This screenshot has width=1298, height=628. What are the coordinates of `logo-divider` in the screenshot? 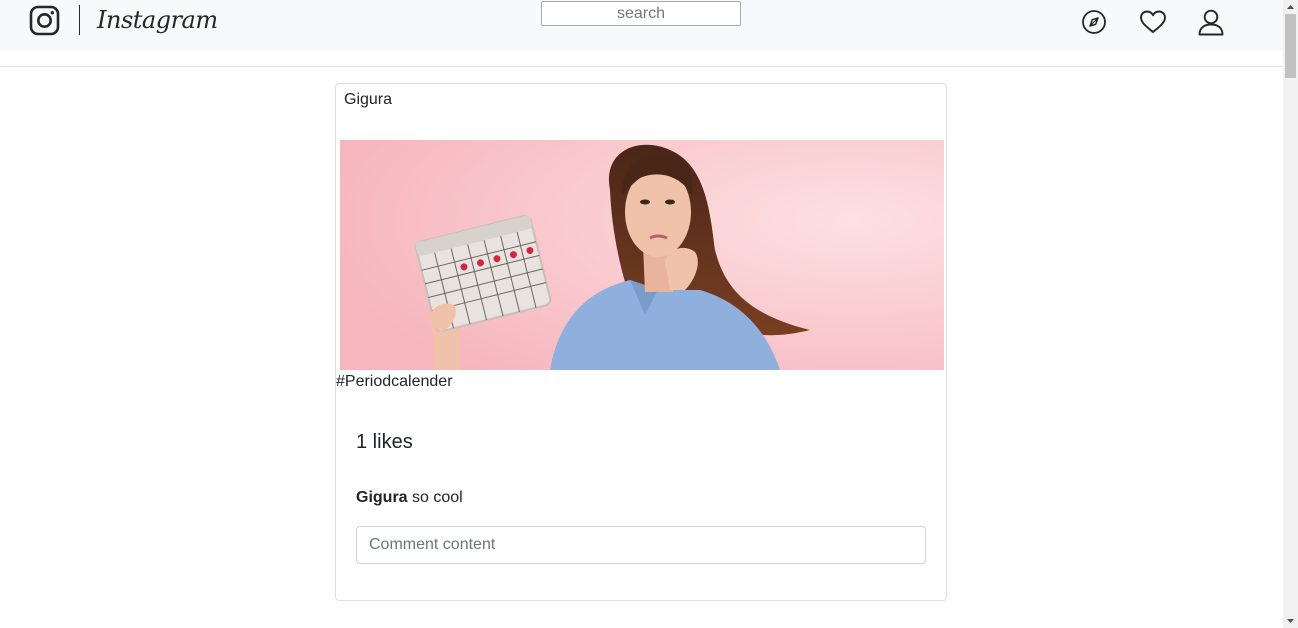 It's located at (79, 20).